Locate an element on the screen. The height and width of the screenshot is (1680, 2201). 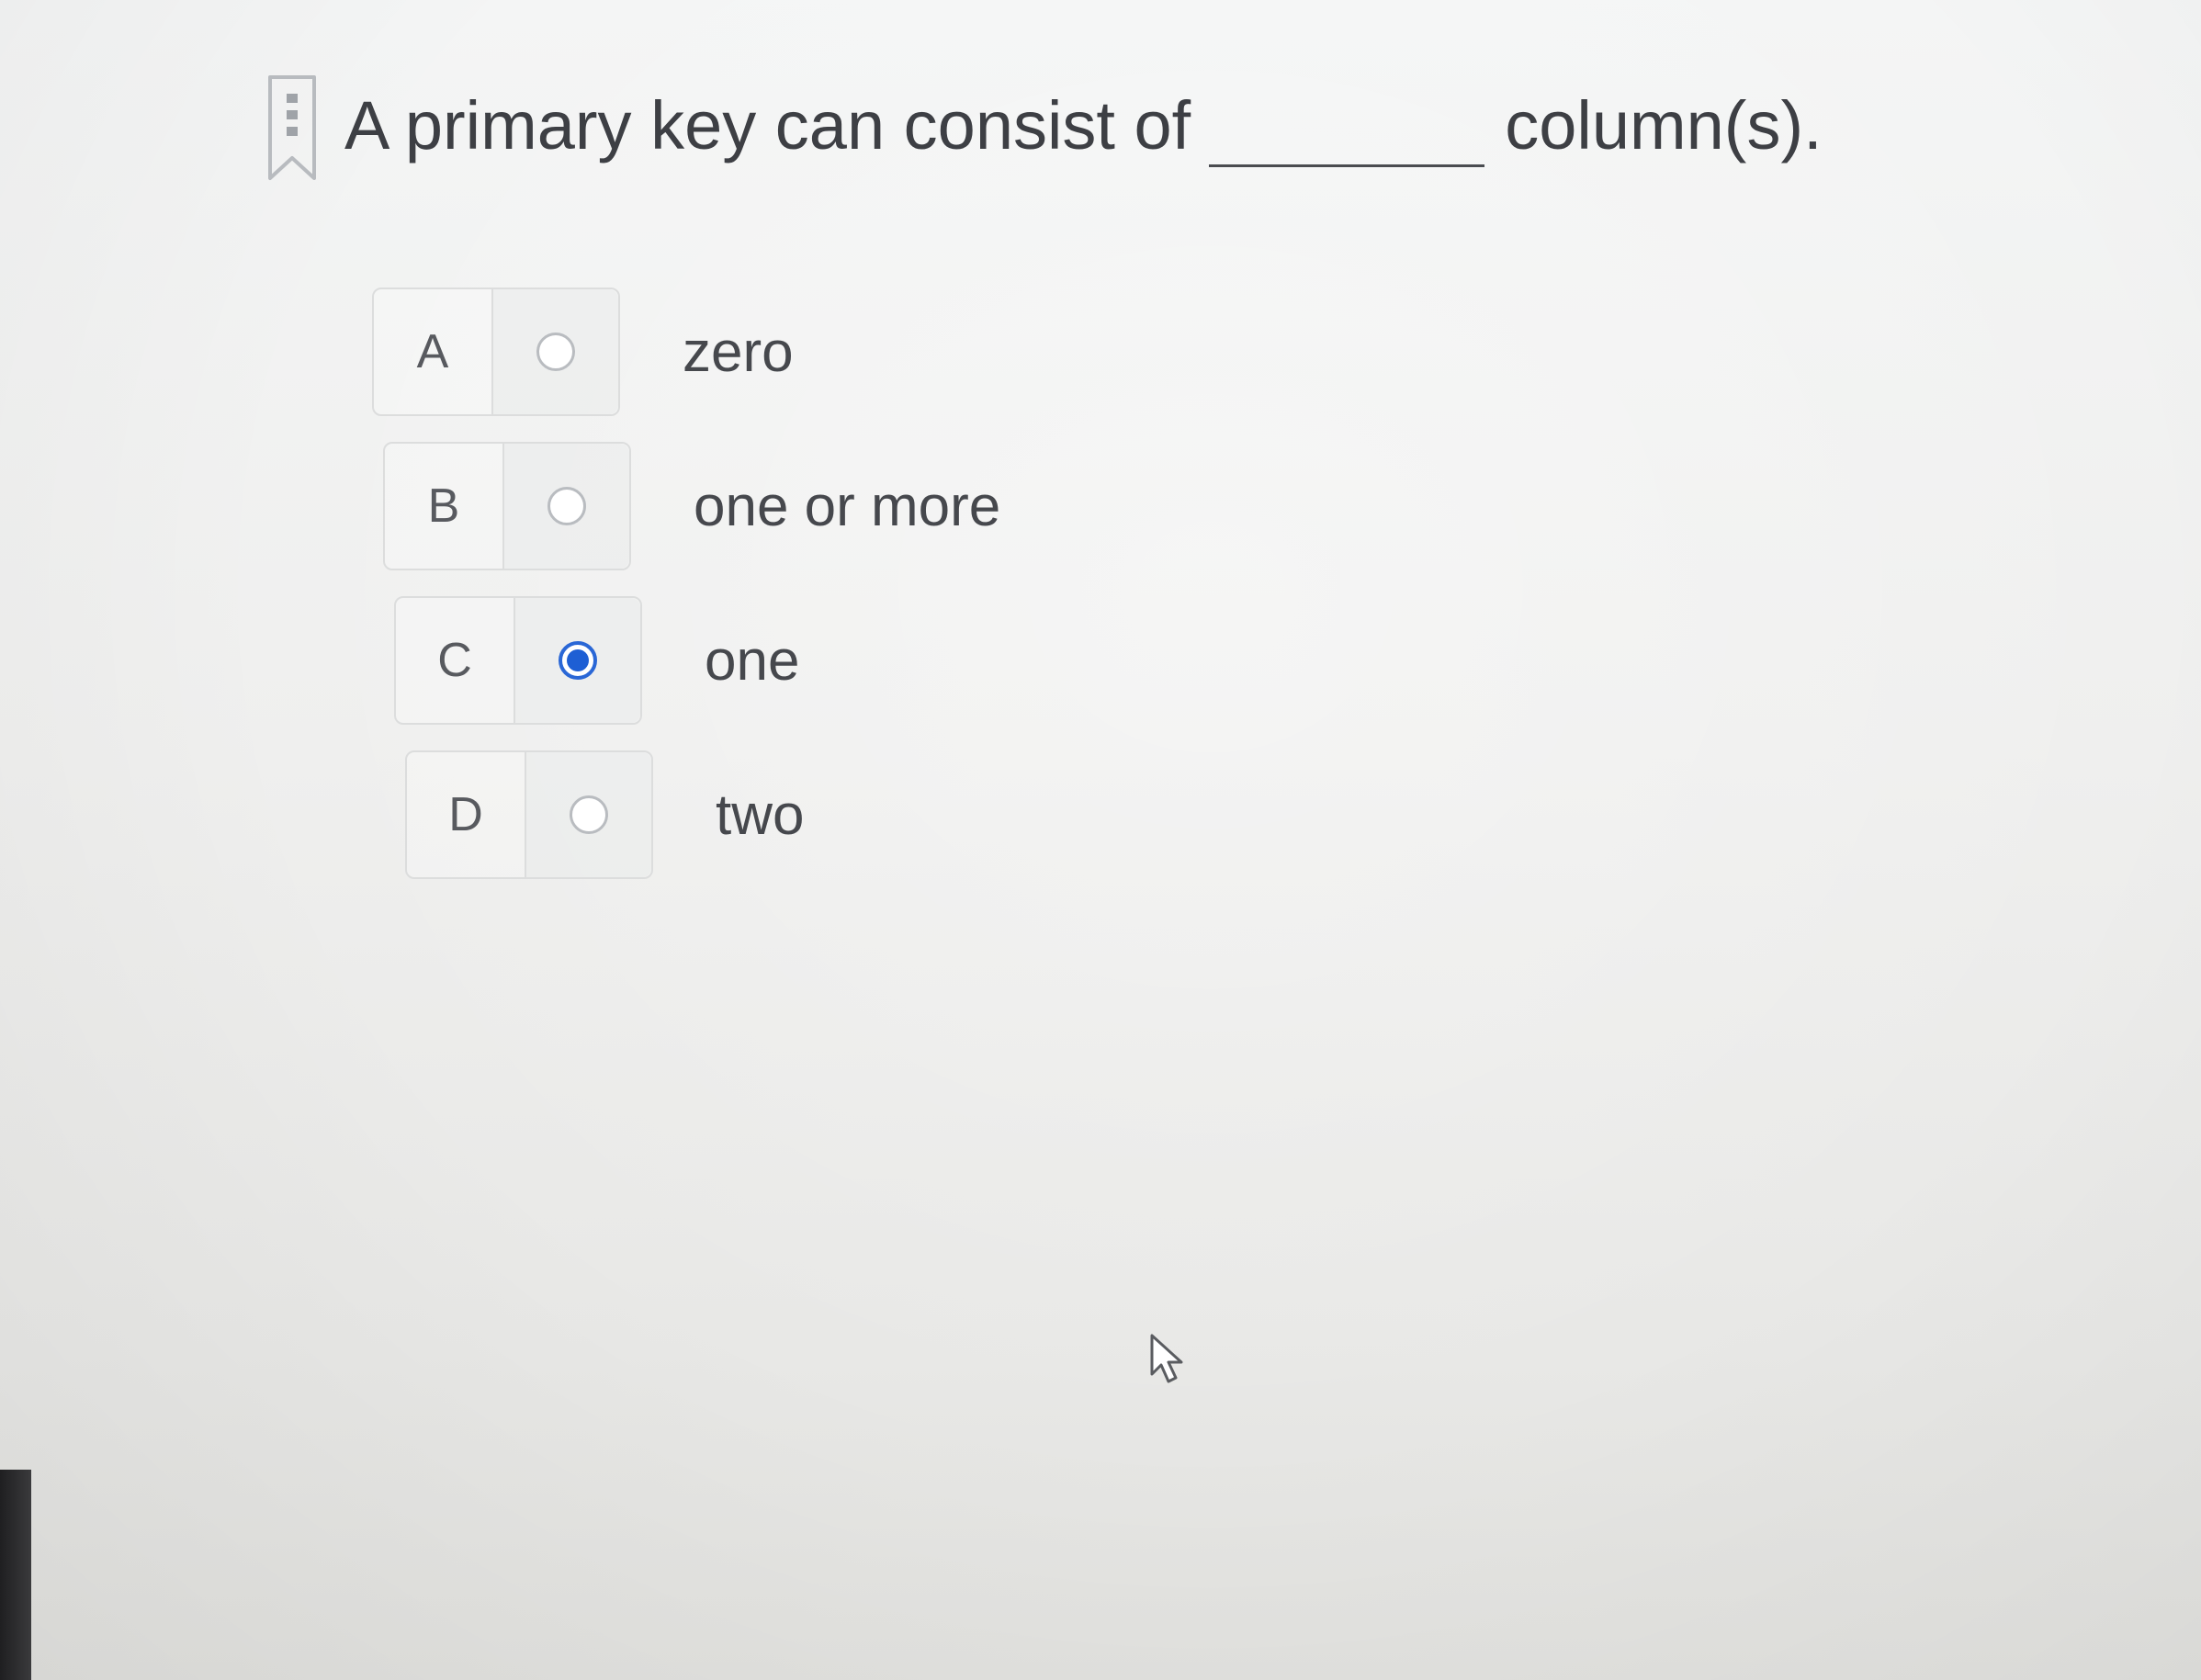
option-a: A zero is located at coordinates (785, 352).